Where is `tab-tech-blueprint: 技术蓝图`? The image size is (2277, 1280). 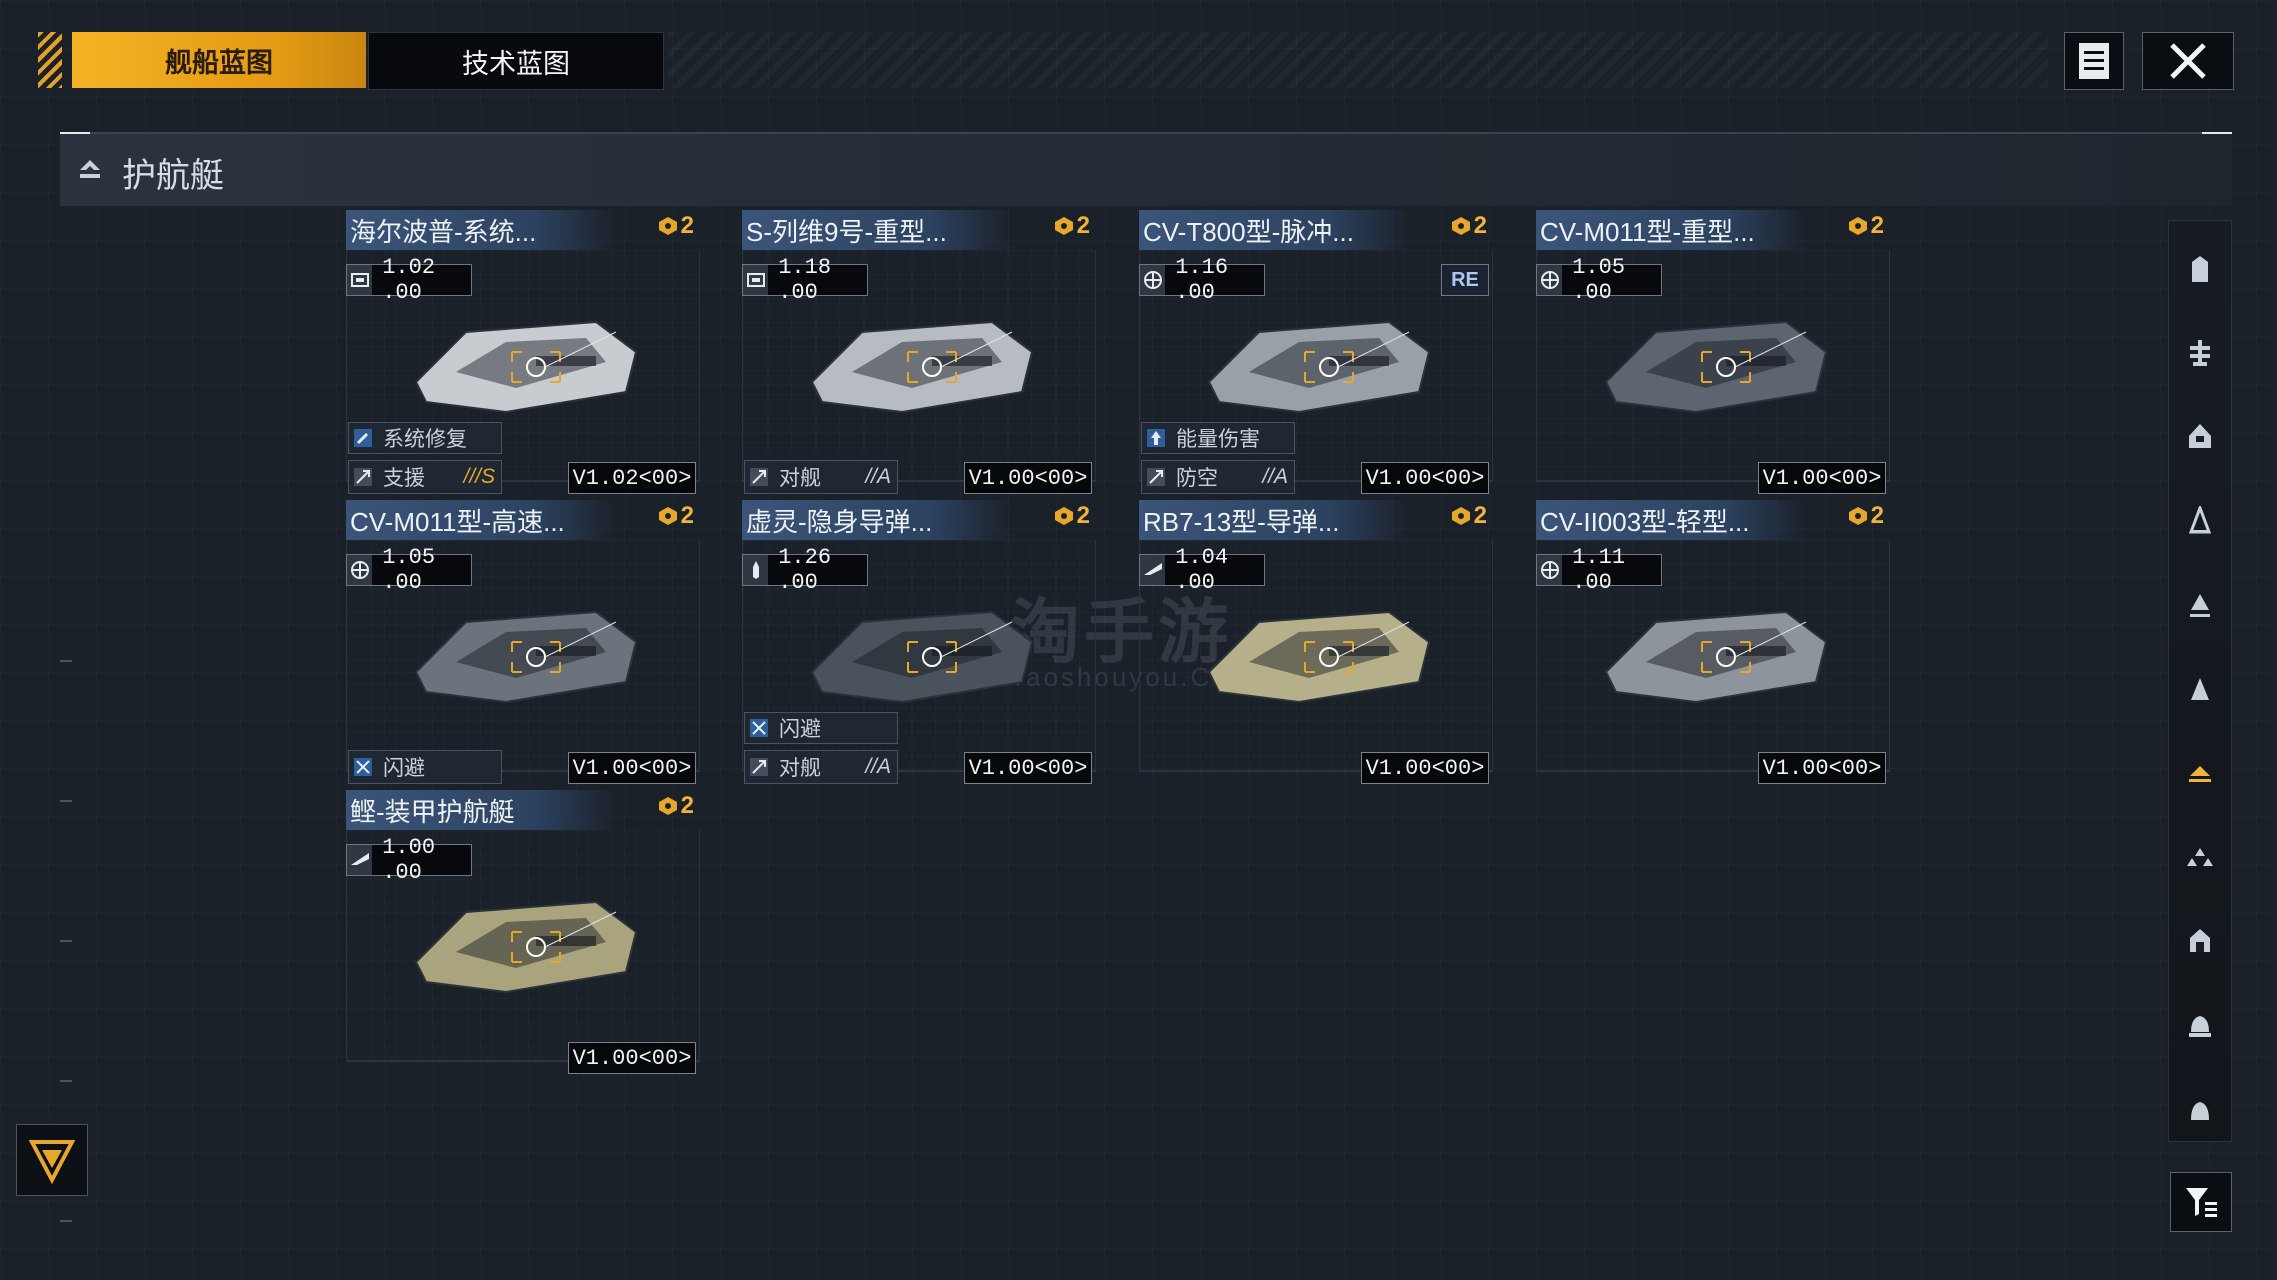 tab-tech-blueprint: 技术蓝图 is located at coordinates (516, 61).